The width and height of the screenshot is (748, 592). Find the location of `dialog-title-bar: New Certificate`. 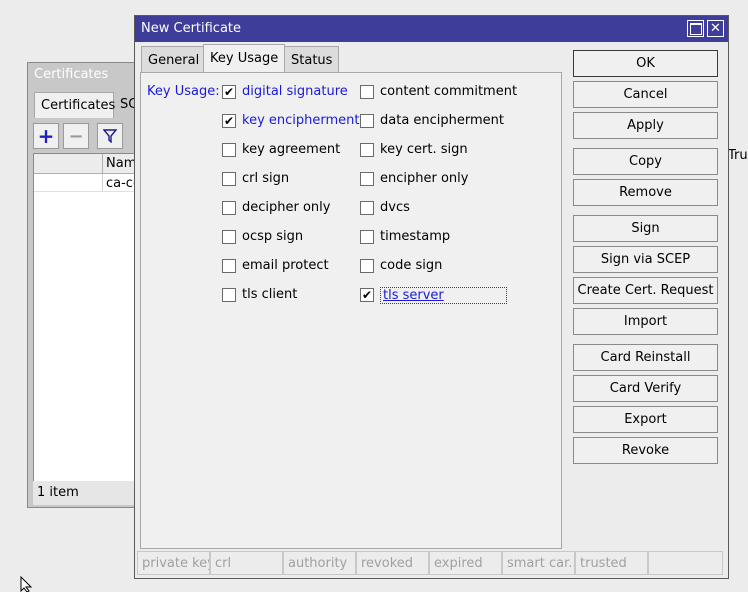

dialog-title-bar: New Certificate is located at coordinates (431, 29).